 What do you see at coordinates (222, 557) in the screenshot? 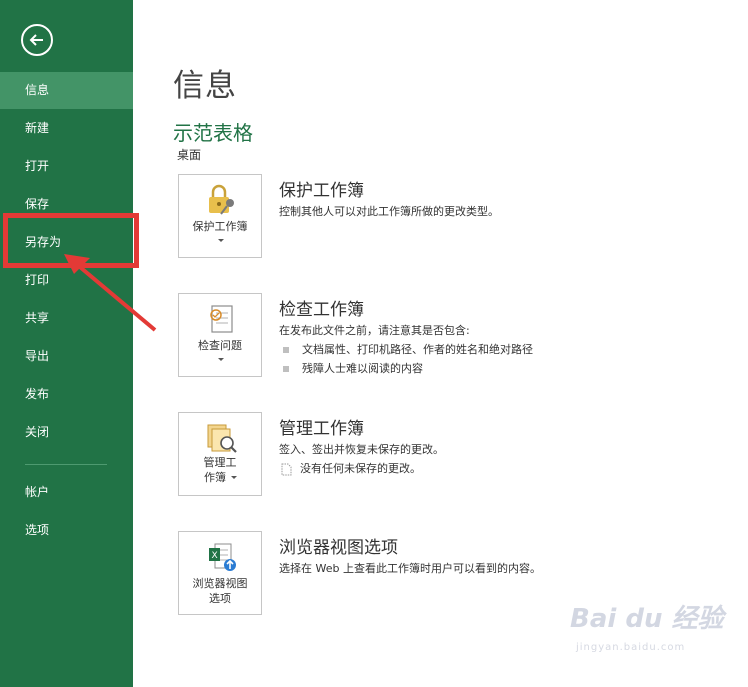
I see `excel-web-icon: X` at bounding box center [222, 557].